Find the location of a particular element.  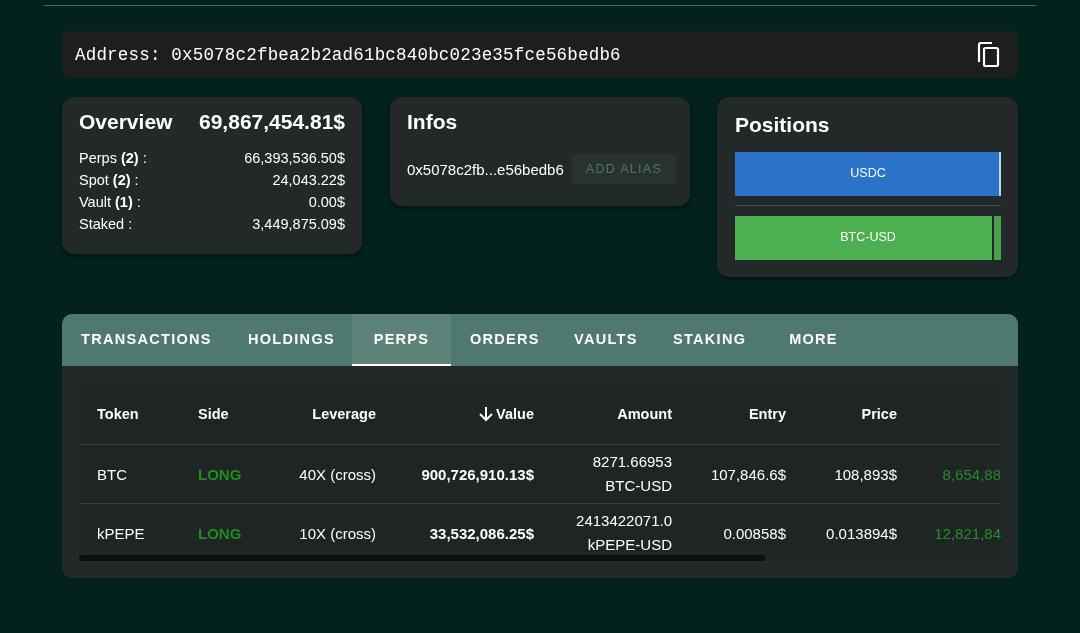

table-cell-text: 33,532,086.25$ is located at coordinates (481, 533).